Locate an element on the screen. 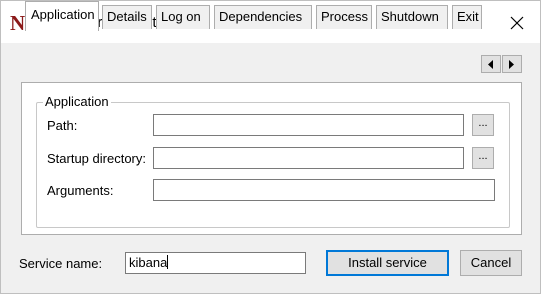  tab-label: Exit is located at coordinates (468, 16).